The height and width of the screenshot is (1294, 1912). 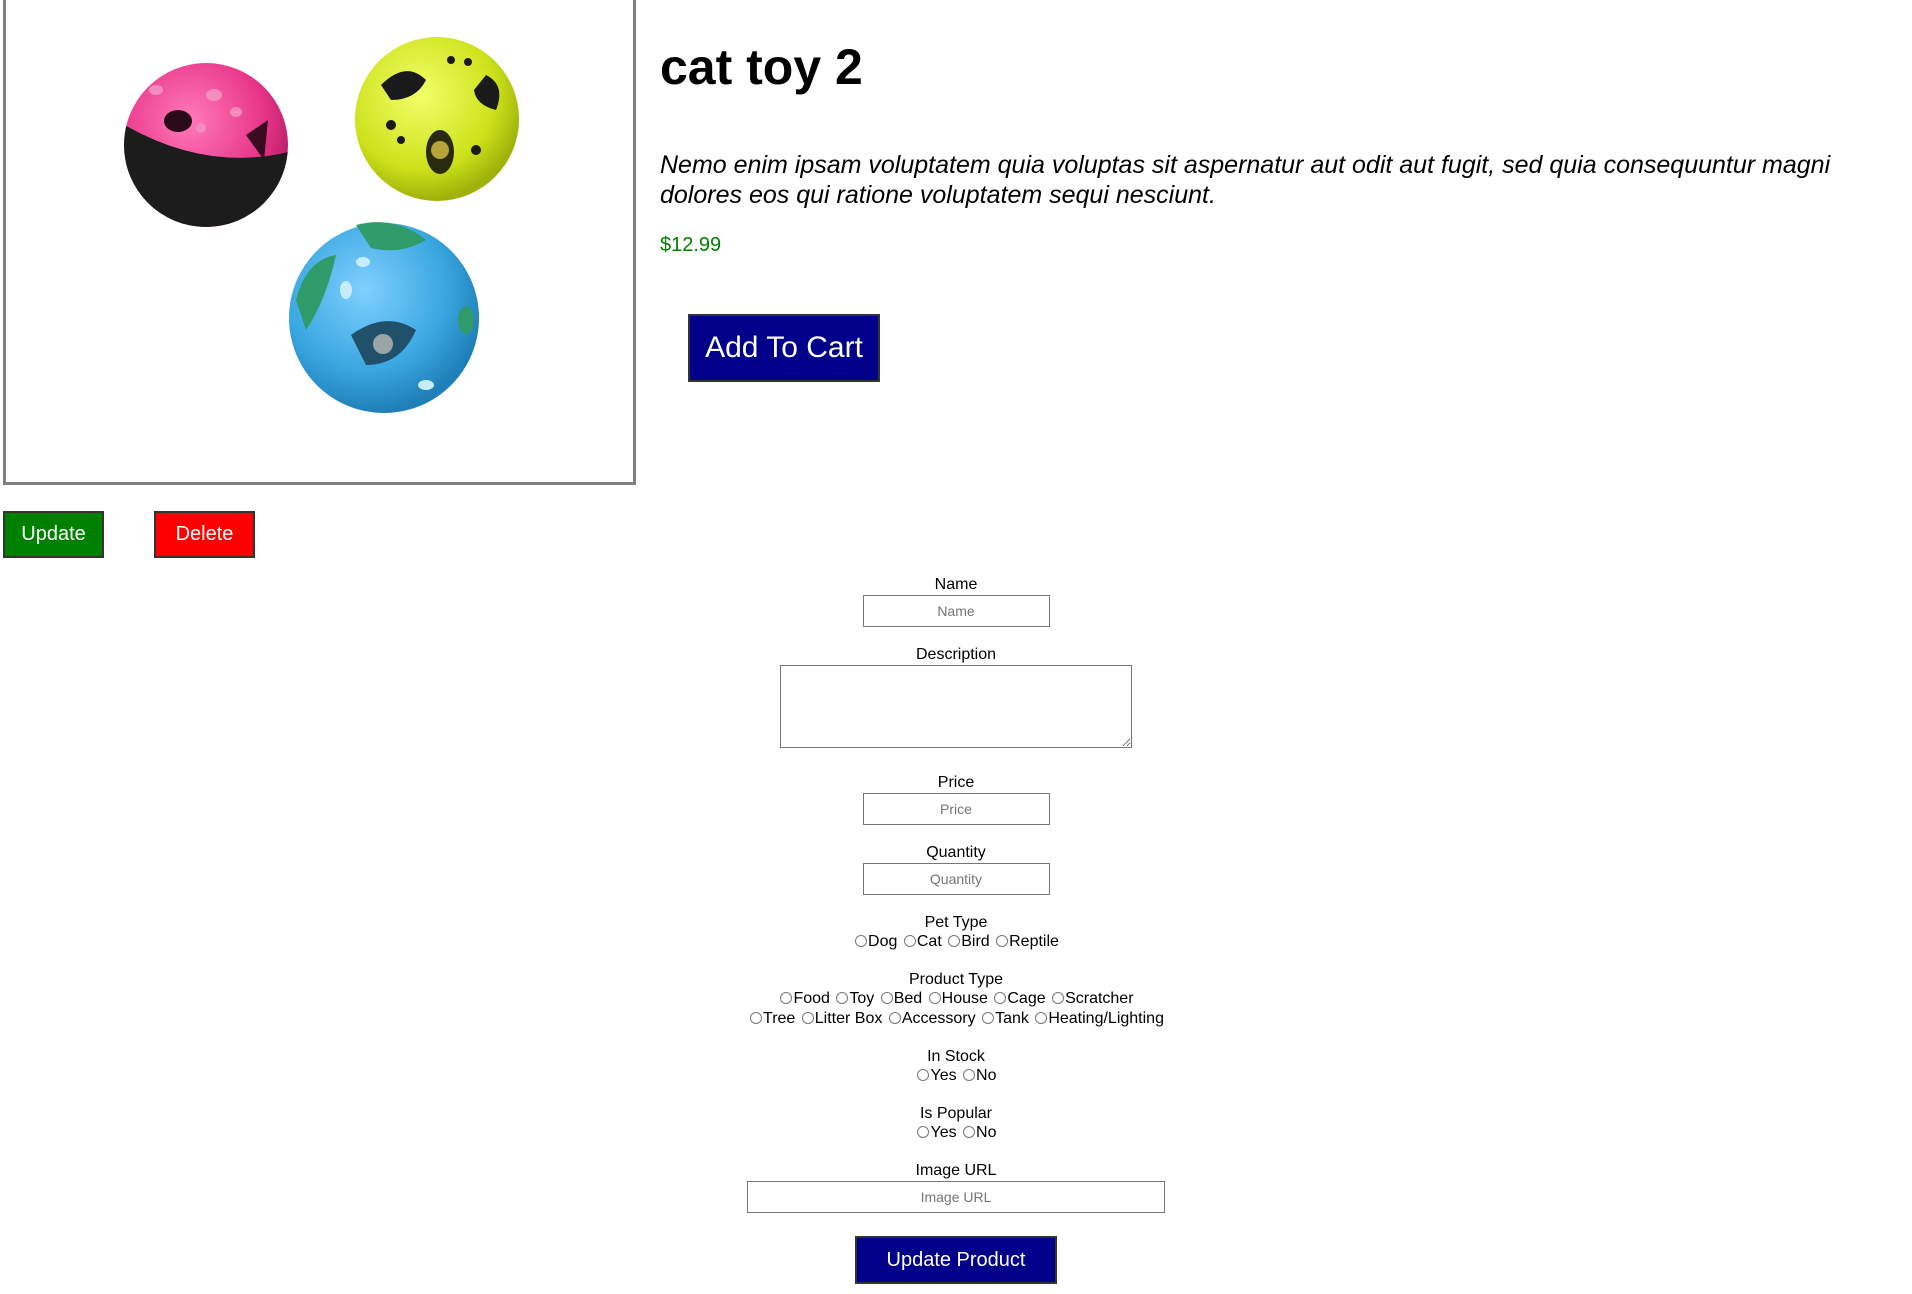 I want to click on price-input, so click(x=956, y=809).